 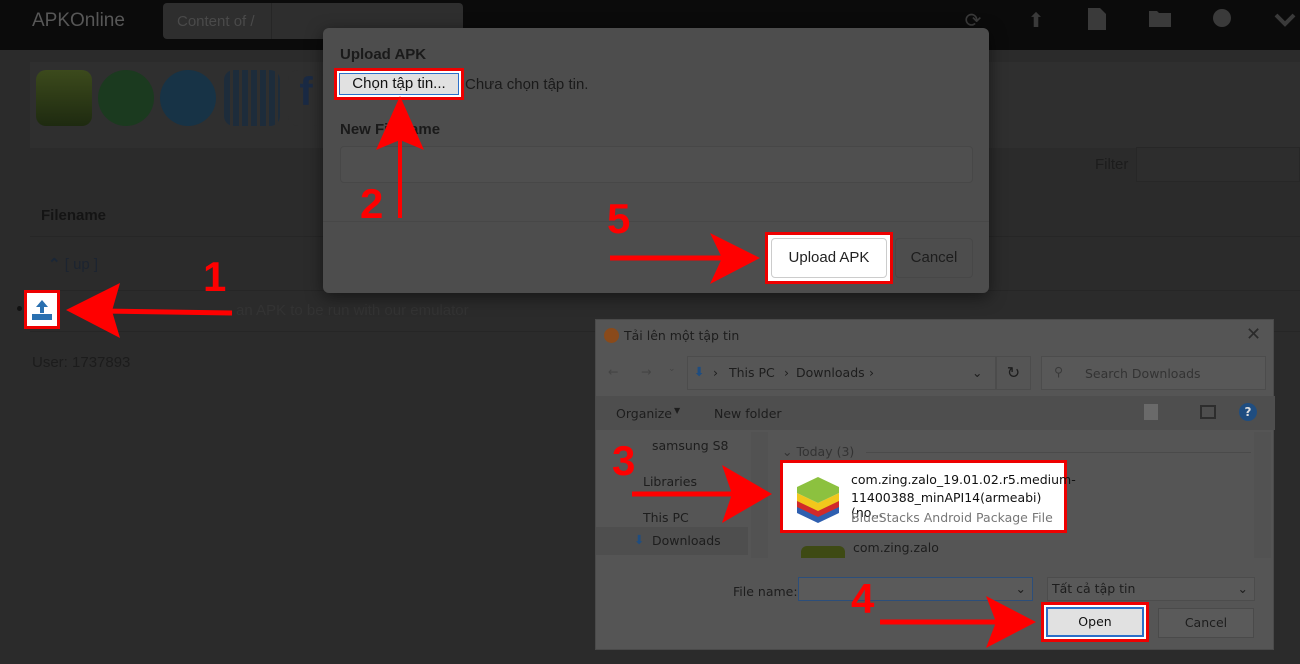 I want to click on view-options-icon, so click(x=1151, y=412).